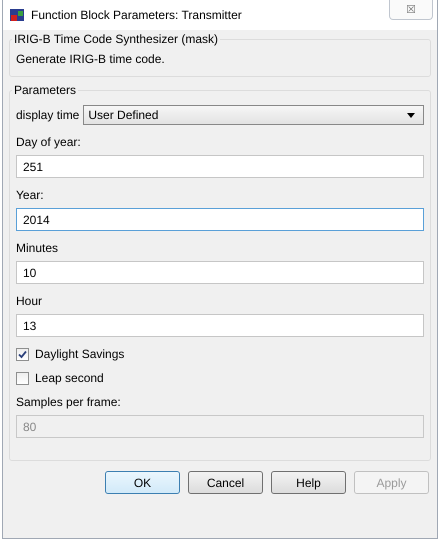 The width and height of the screenshot is (445, 541). I want to click on input-field: 2014, so click(220, 219).